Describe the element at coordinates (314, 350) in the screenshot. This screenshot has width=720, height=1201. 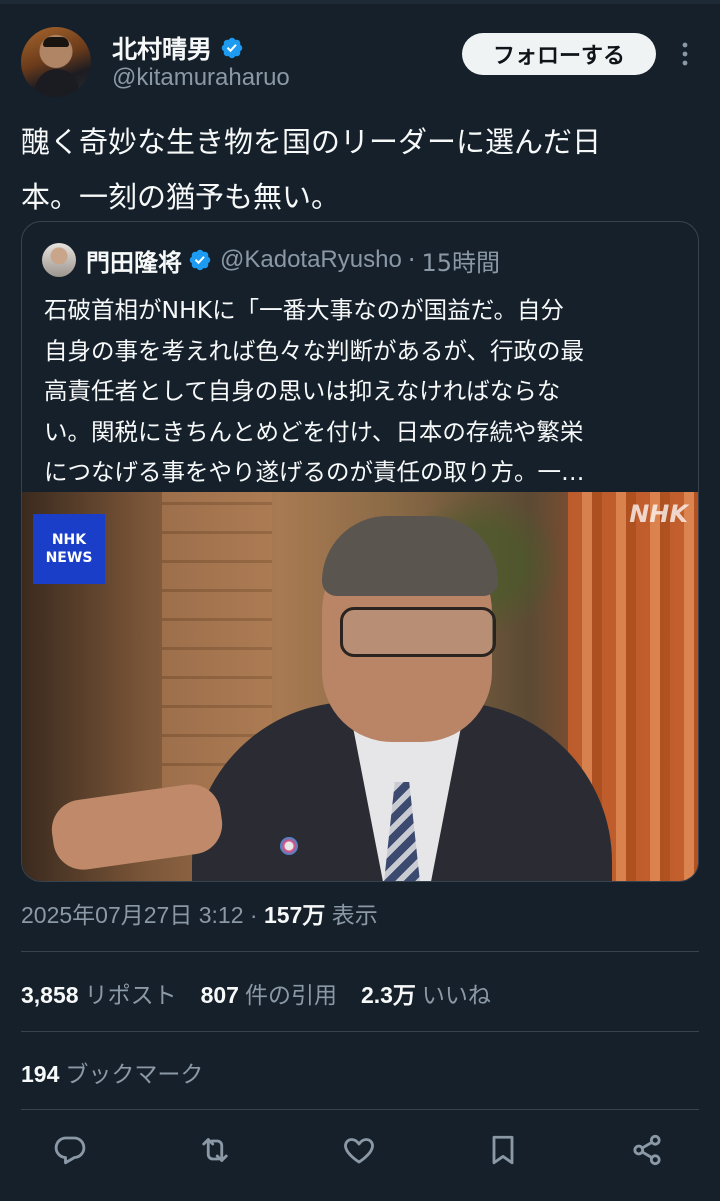
I see `quoted-text-line: 自身の事を考えれば色々な判断があるが、行政の最` at that location.